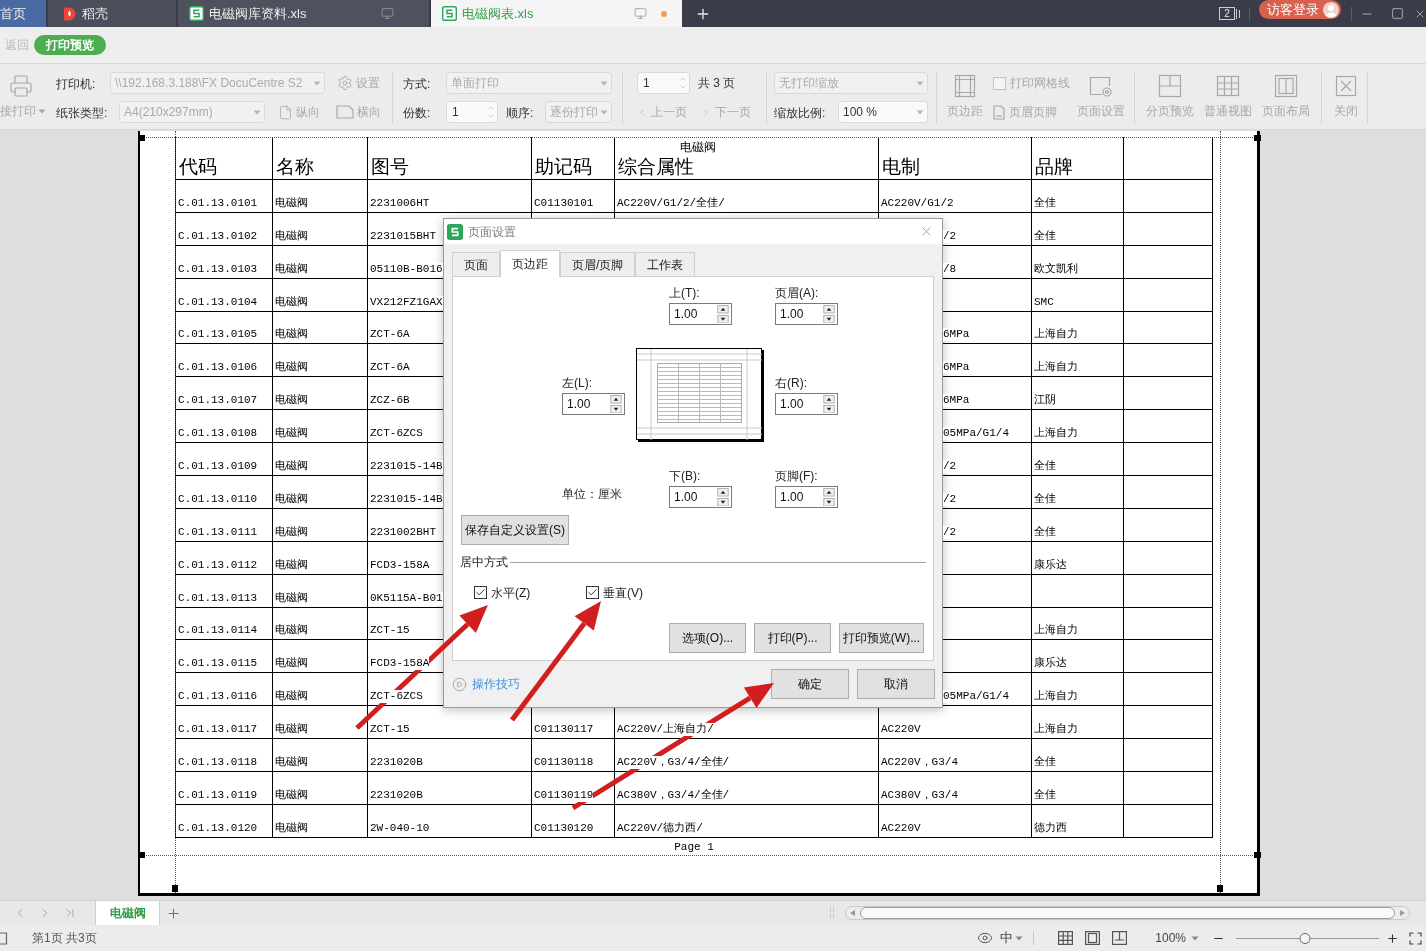 Image resolution: width=1426 pixels, height=951 pixels. Describe the element at coordinates (303, 13) in the screenshot. I see `document-tab: 电磁阀库资料.xls` at that location.